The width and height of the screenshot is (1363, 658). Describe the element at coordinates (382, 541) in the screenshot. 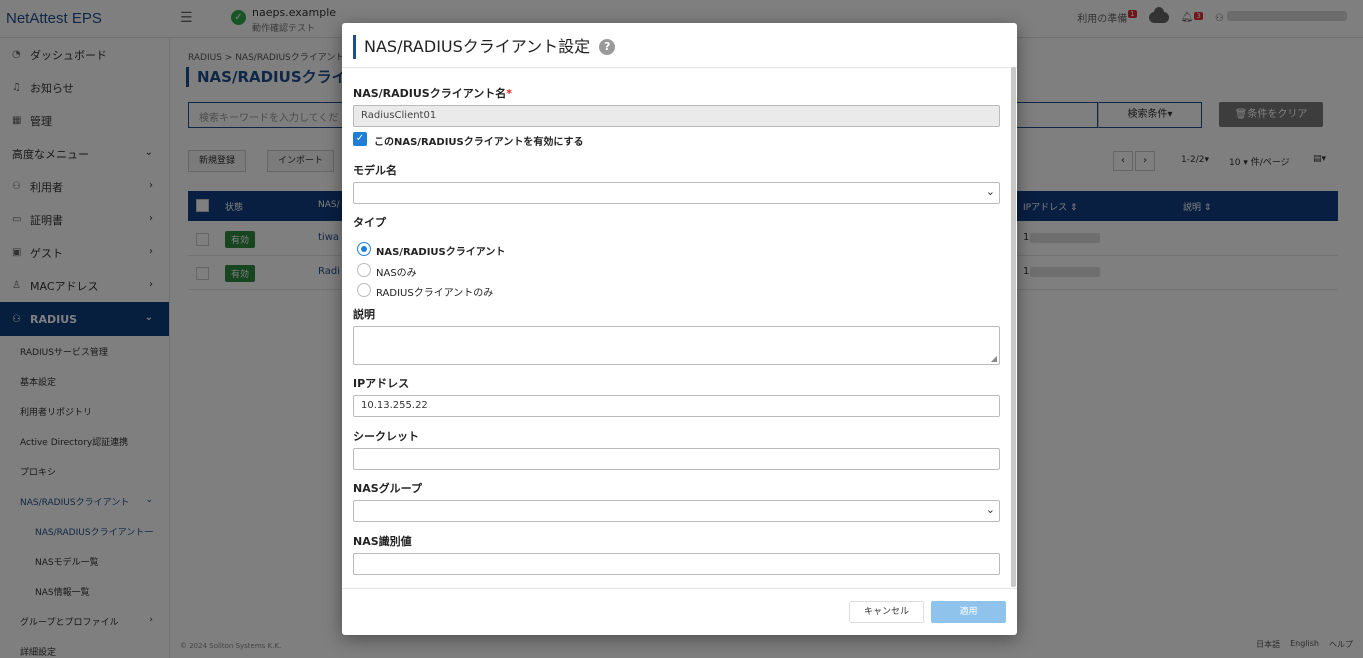

I see `nas-id-label: NAS識別値` at that location.